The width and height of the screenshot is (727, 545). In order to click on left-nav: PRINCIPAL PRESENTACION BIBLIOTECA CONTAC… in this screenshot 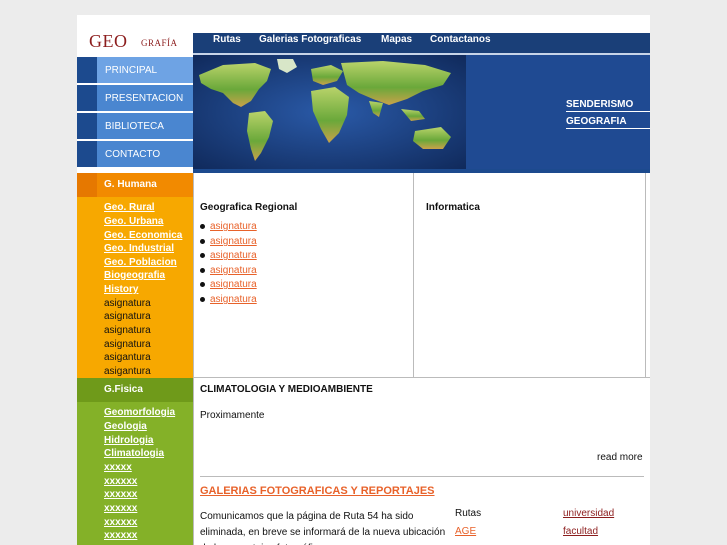, I will do `click(135, 113)`.